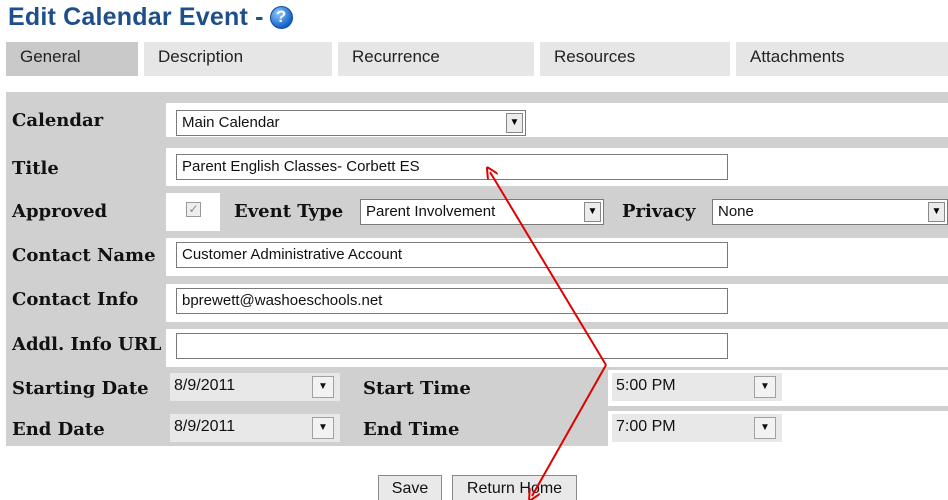 The image size is (948, 500). I want to click on annotation-arrow-to-title, so click(548, 269).